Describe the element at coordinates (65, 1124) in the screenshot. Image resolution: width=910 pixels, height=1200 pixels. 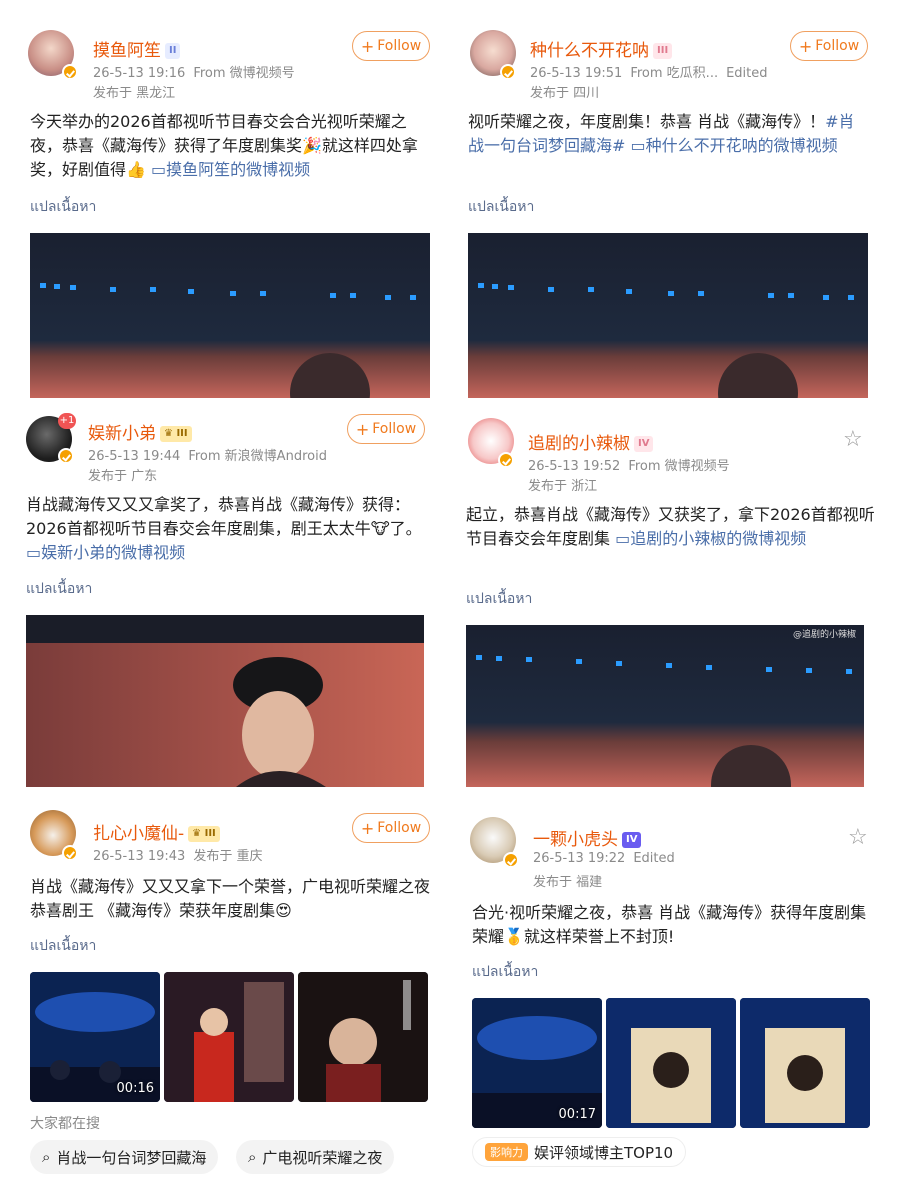
I see `trending-search-title: 大家都在搜` at that location.